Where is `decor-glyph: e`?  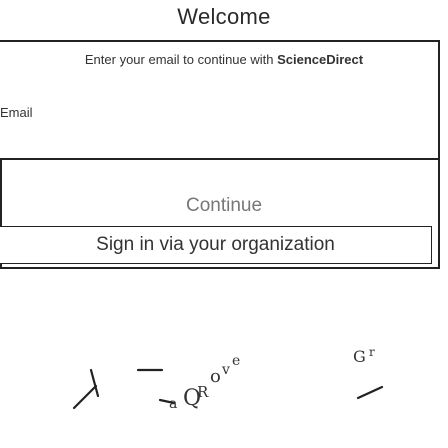 decor-glyph: e is located at coordinates (236, 361).